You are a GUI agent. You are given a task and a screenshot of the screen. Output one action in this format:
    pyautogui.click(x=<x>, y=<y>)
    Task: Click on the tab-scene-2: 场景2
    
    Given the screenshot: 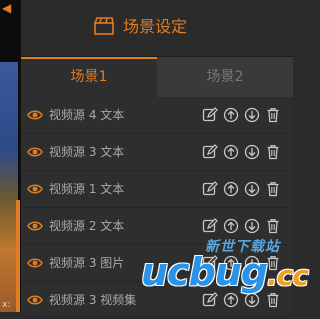 What is the action you would take?
    pyautogui.click(x=225, y=77)
    